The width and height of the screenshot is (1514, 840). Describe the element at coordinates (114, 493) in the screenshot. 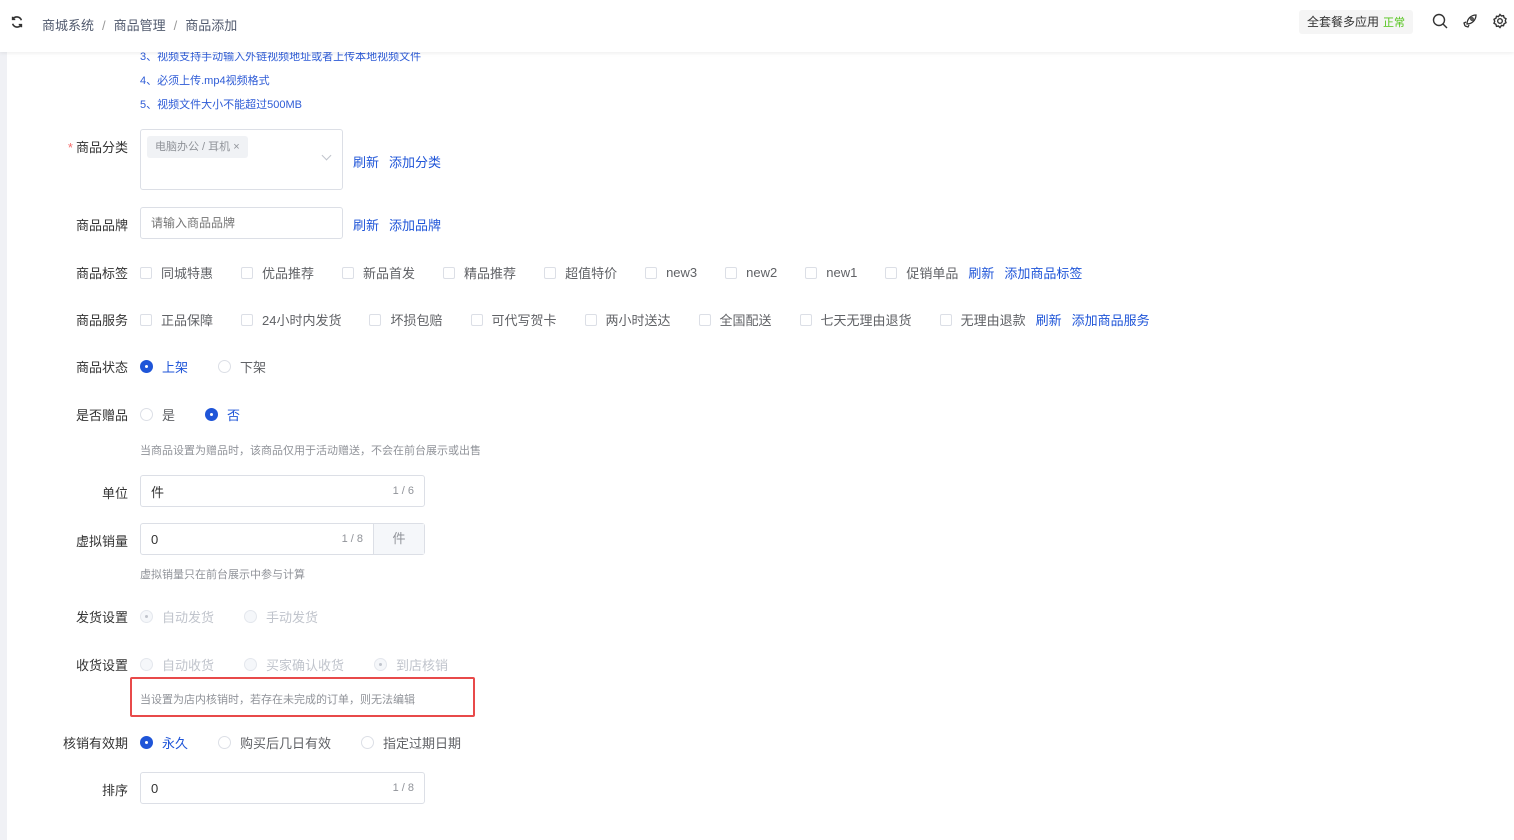

I see `unit-label: 单位` at that location.